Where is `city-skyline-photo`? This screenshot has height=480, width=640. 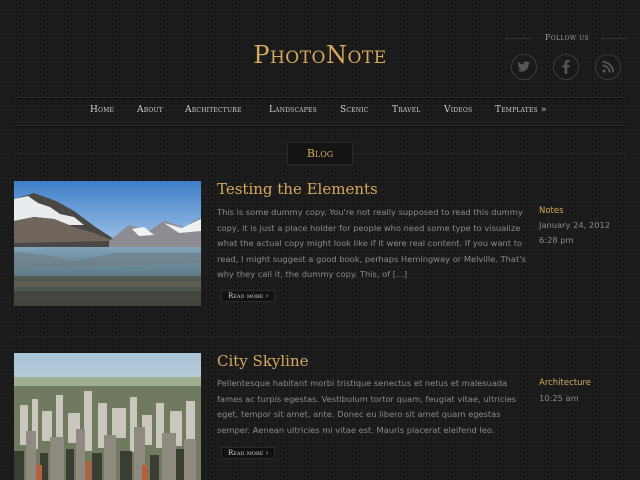 city-skyline-photo is located at coordinates (107, 416).